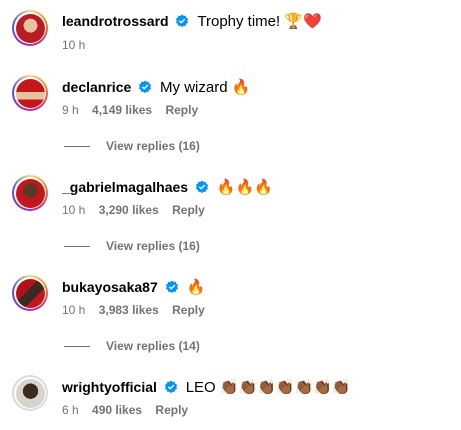 This screenshot has width=461, height=430. What do you see at coordinates (153, 346) in the screenshot?
I see `view-replies-label: View replies (14)` at bounding box center [153, 346].